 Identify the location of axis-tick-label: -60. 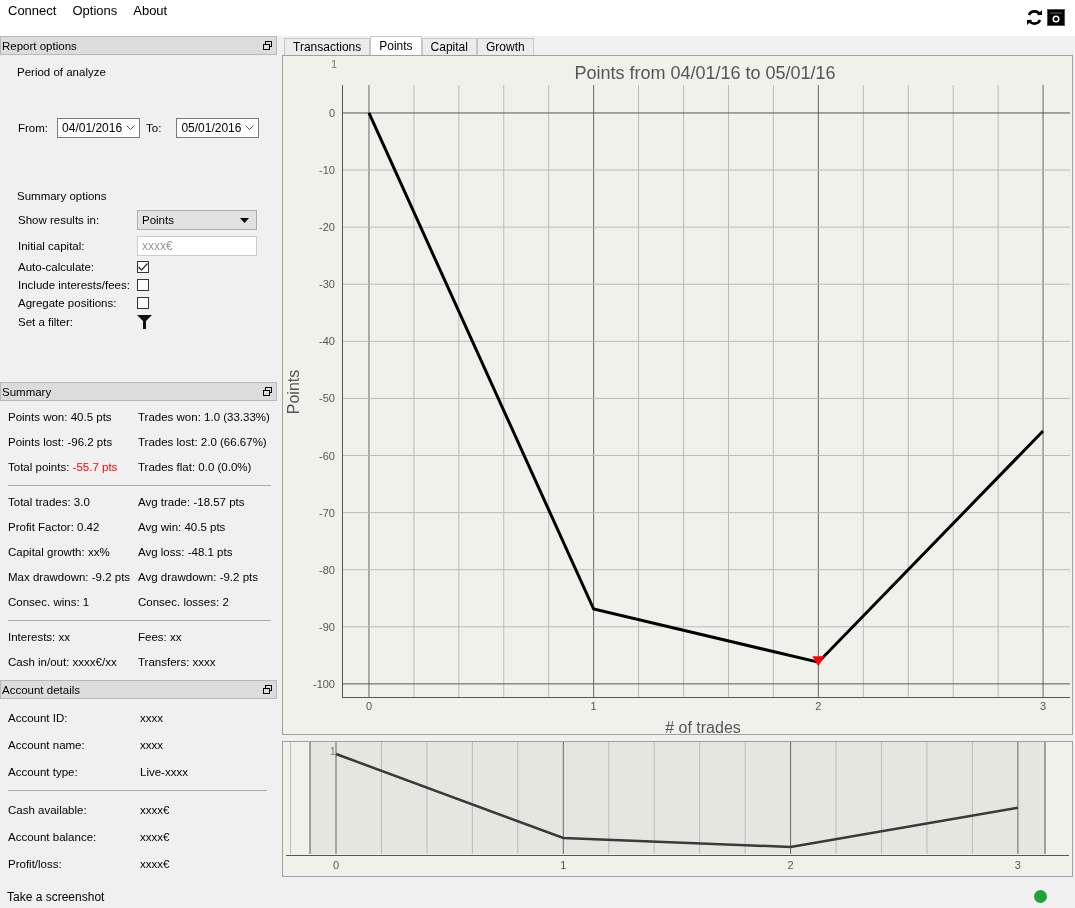
(327, 455).